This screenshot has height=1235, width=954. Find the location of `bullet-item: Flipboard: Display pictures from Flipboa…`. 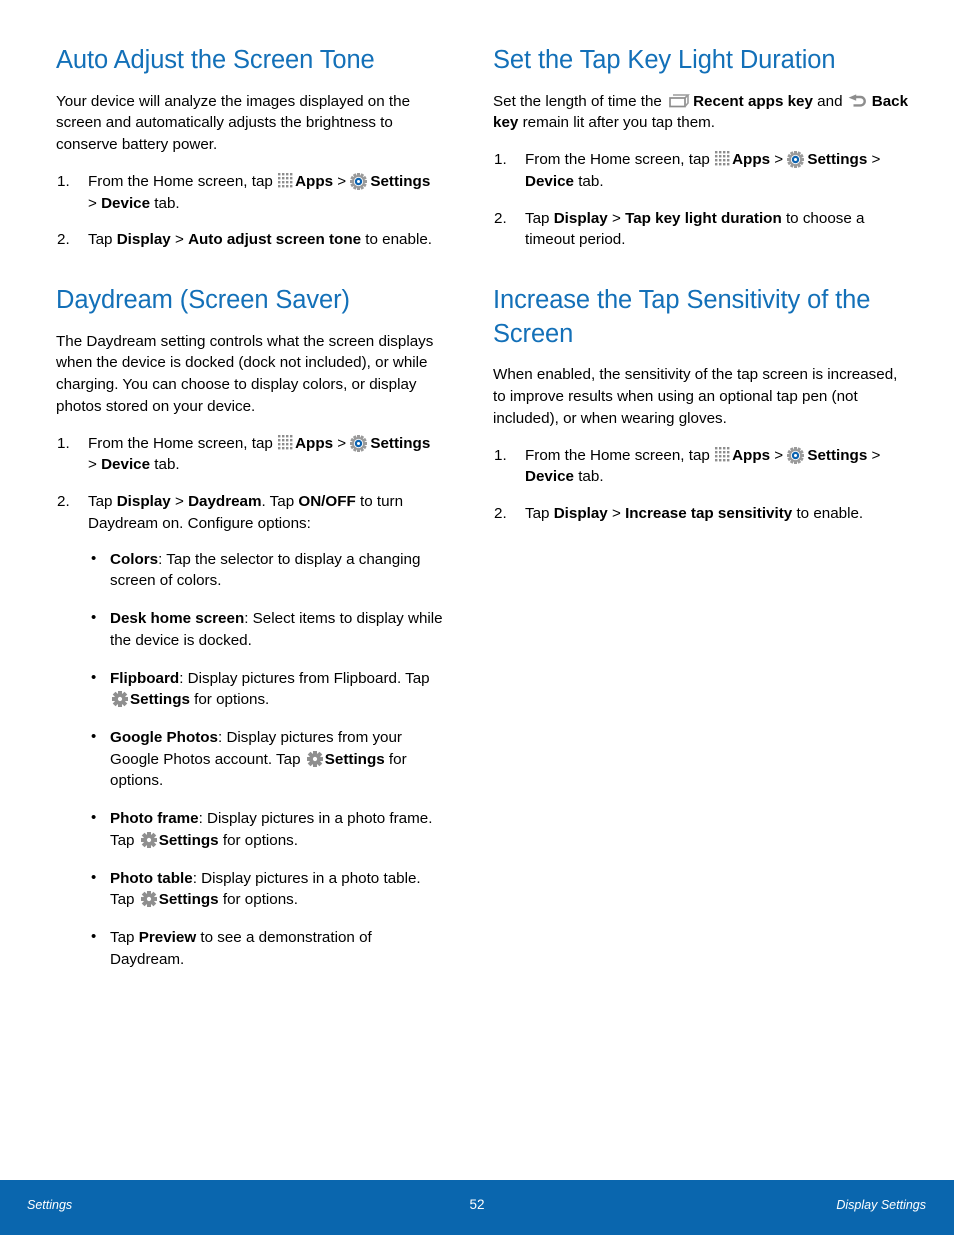

bullet-item: Flipboard: Display pictures from Flipboa… is located at coordinates (265, 689).